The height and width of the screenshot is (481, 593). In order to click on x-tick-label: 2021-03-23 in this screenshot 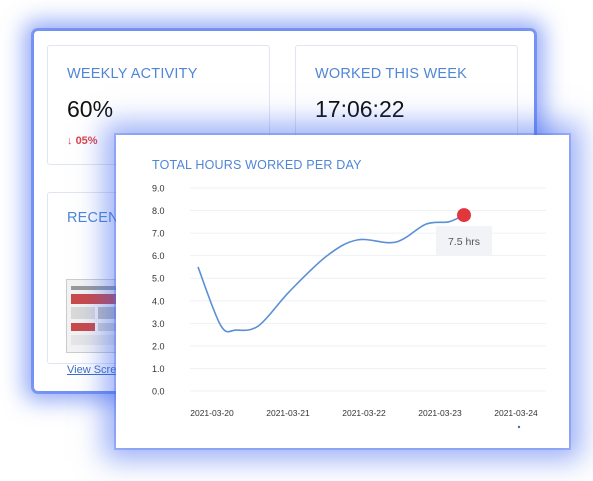, I will do `click(440, 413)`.